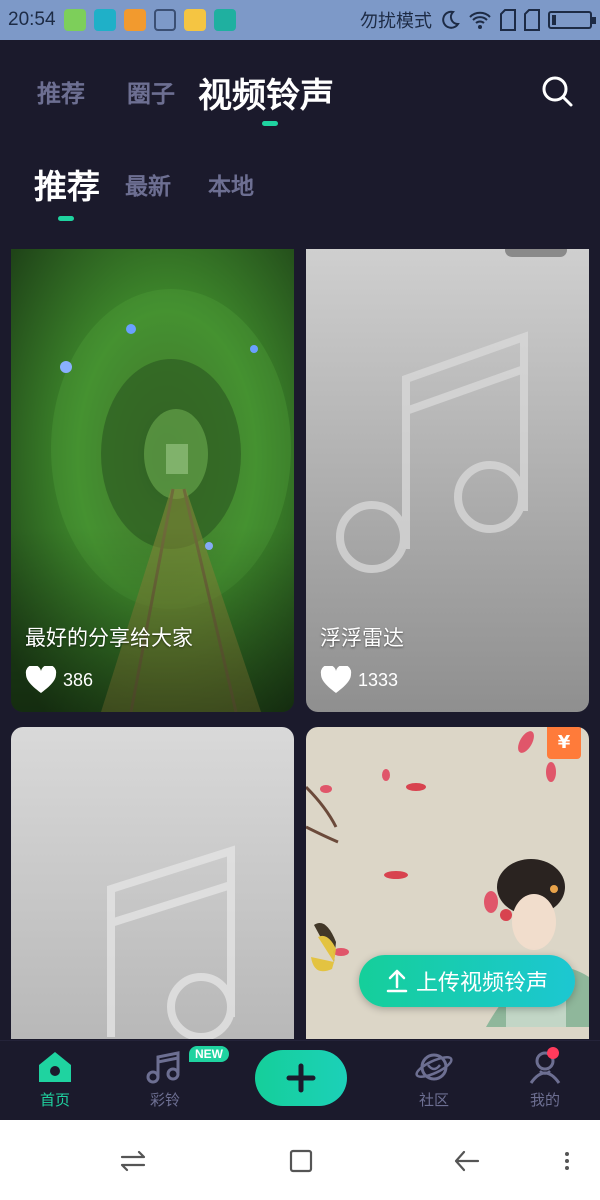 The width and height of the screenshot is (600, 1200). Describe the element at coordinates (164, 1100) in the screenshot. I see `nav-ring-label: 彩铃` at that location.